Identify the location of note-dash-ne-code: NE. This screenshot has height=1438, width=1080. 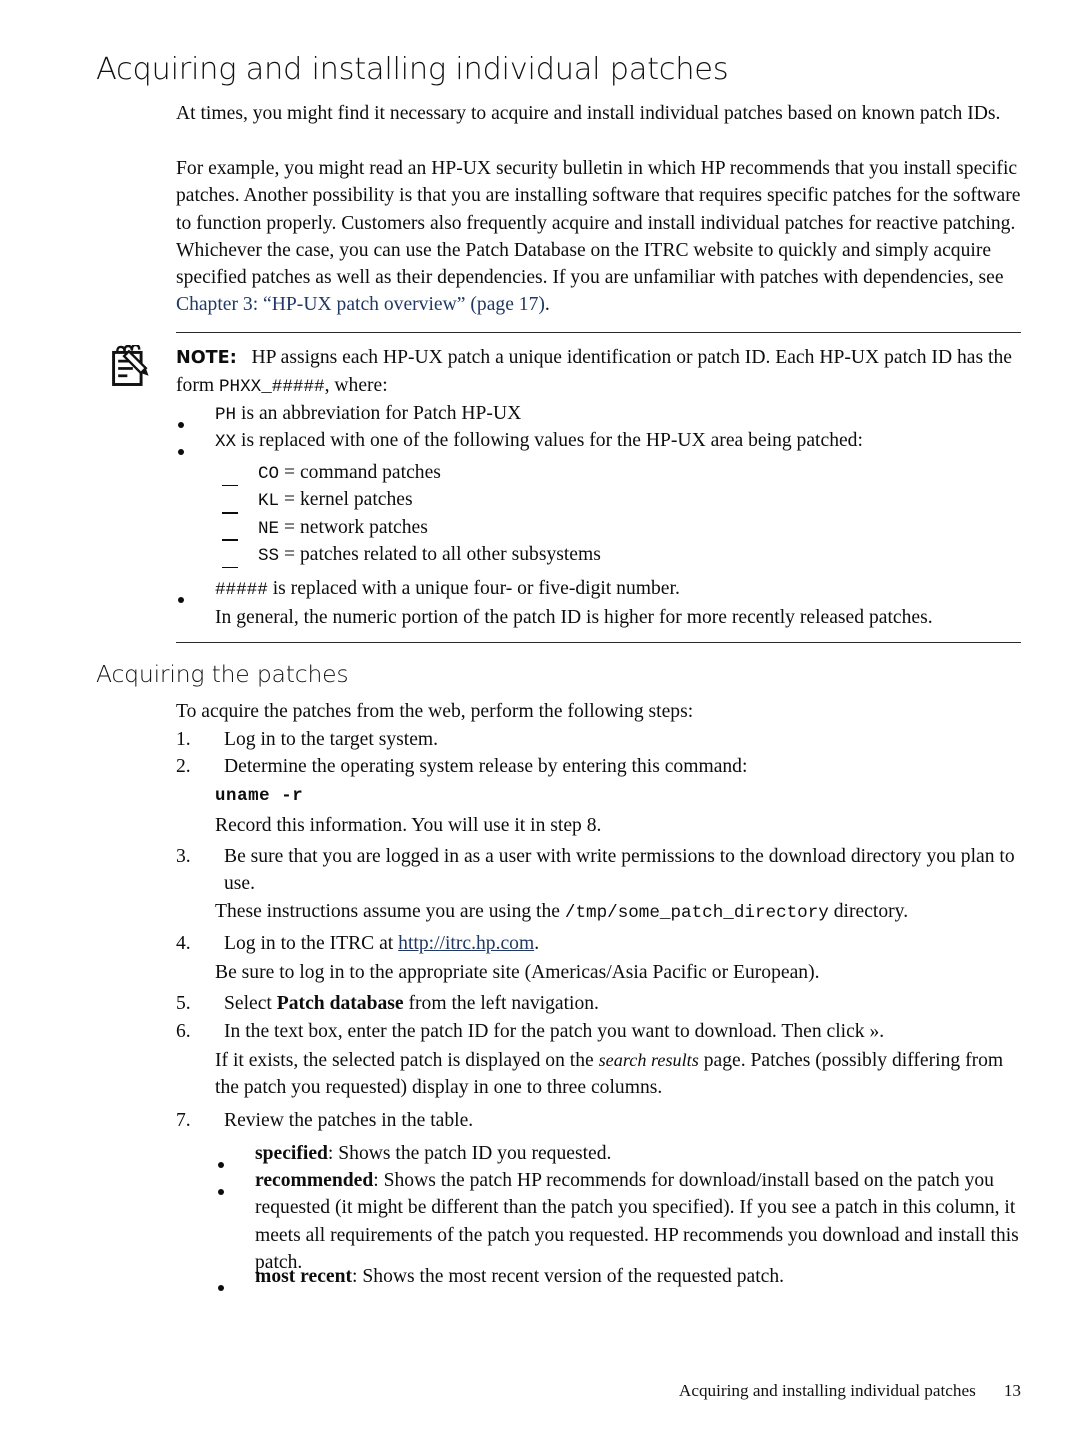
(269, 528).